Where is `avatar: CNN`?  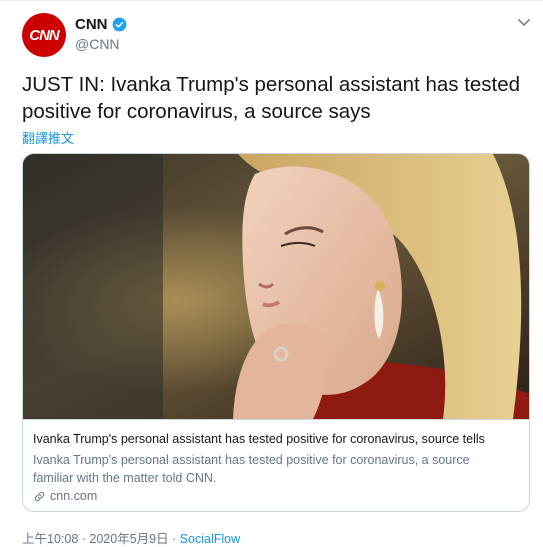 avatar: CNN is located at coordinates (44, 35).